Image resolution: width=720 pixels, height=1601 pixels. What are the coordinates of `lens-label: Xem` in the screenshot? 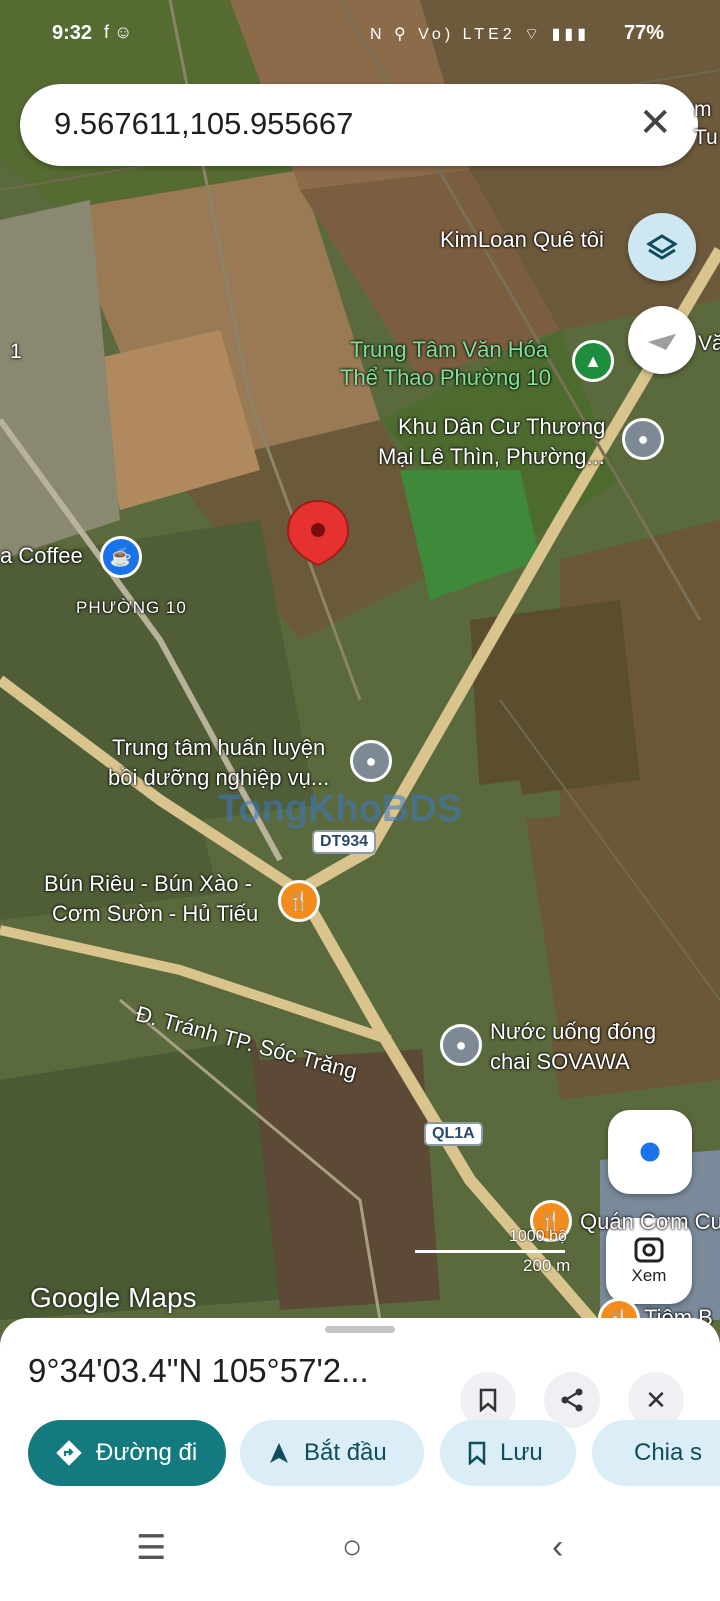 It's located at (649, 1275).